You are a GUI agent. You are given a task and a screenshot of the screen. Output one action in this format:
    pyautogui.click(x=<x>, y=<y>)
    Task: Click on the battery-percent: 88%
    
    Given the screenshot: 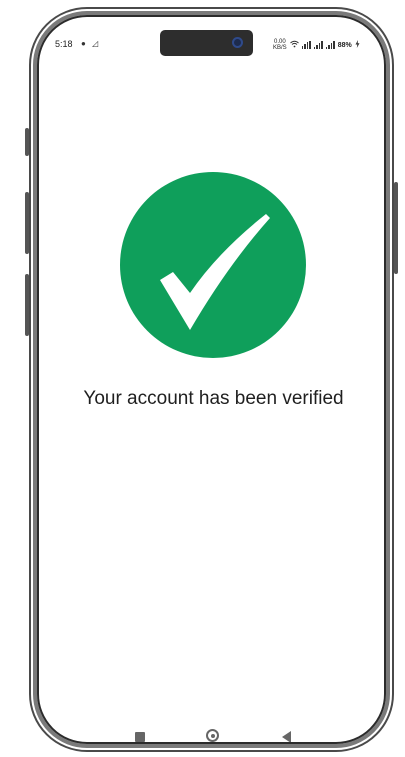 What is the action you would take?
    pyautogui.click(x=344, y=45)
    